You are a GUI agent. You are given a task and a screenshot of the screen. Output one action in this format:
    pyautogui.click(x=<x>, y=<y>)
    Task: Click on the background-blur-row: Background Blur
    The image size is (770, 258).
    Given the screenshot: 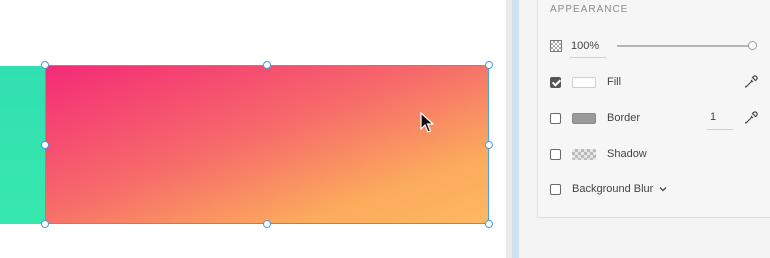 What is the action you would take?
    pyautogui.click(x=608, y=189)
    